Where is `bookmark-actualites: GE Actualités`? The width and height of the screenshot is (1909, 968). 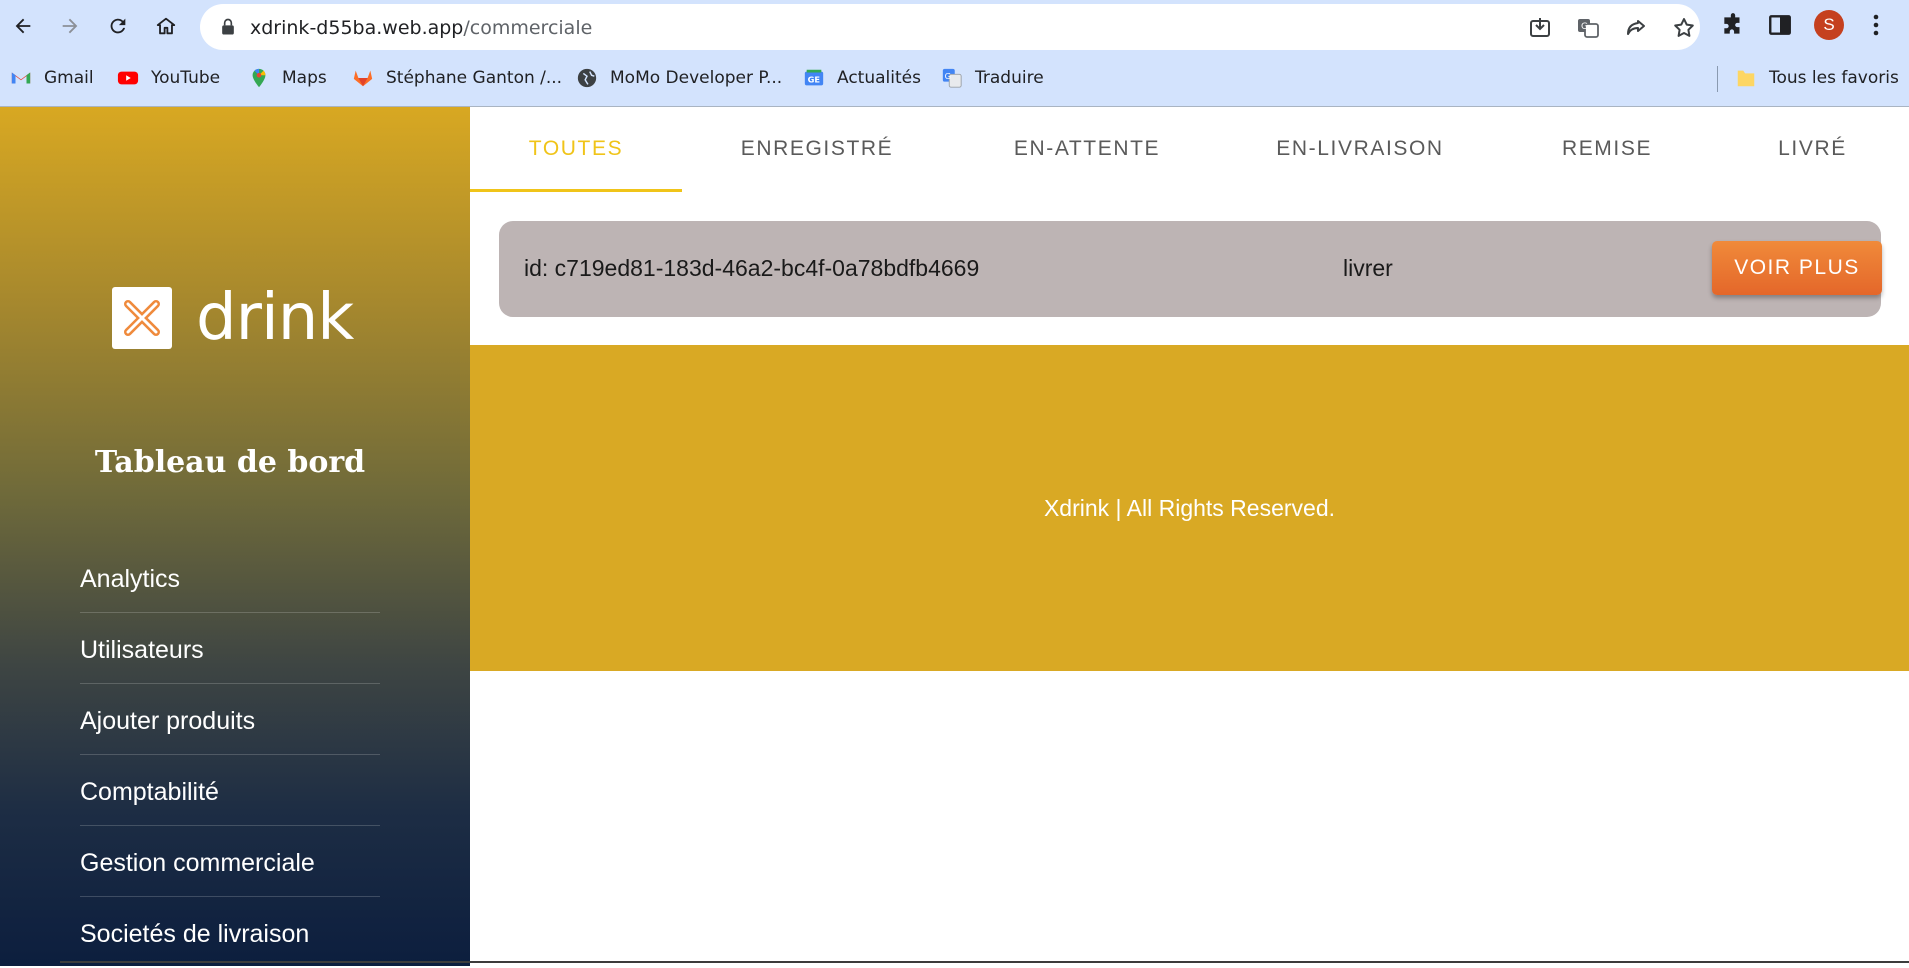
bookmark-actualites: GE Actualités is located at coordinates (862, 78).